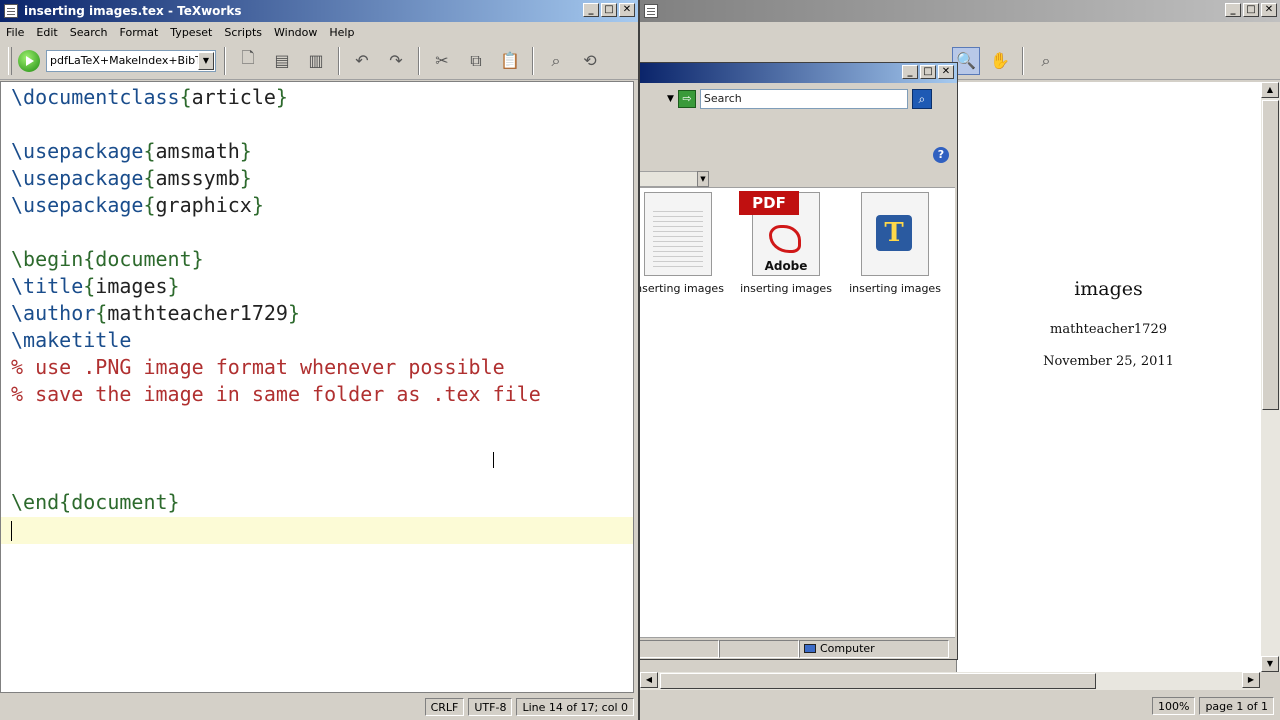 This screenshot has width=1280, height=720. I want to click on go-button: ⇨, so click(686, 99).